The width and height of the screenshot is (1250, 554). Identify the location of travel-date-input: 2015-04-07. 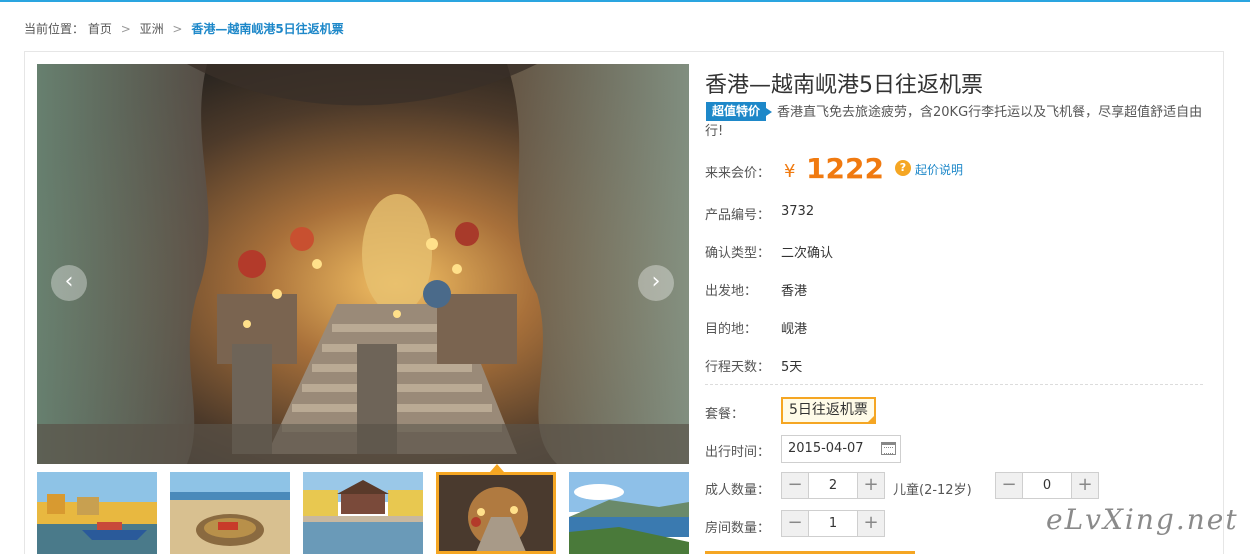
(841, 449).